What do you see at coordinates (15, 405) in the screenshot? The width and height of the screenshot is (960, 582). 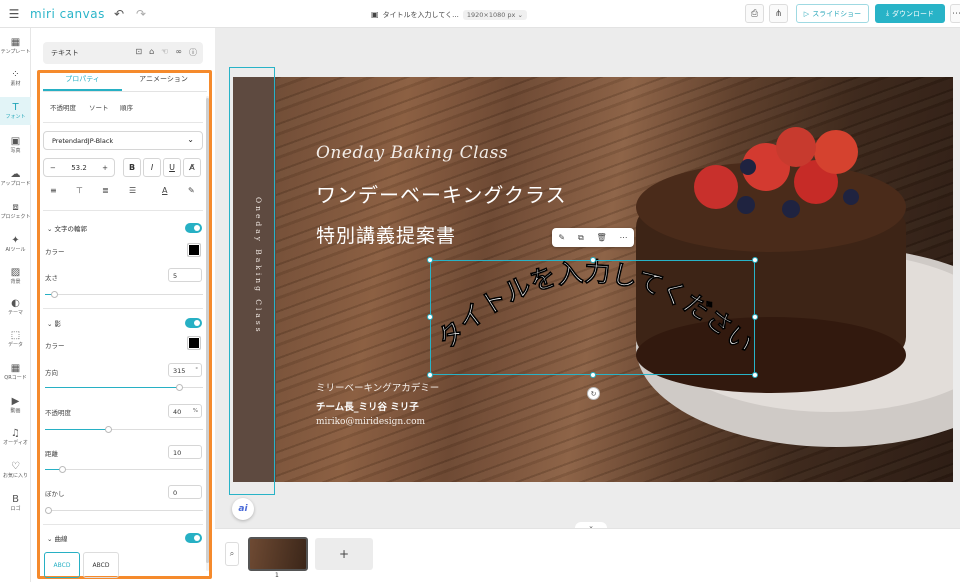 I see `sidebar-item-video: ▶ 動画` at bounding box center [15, 405].